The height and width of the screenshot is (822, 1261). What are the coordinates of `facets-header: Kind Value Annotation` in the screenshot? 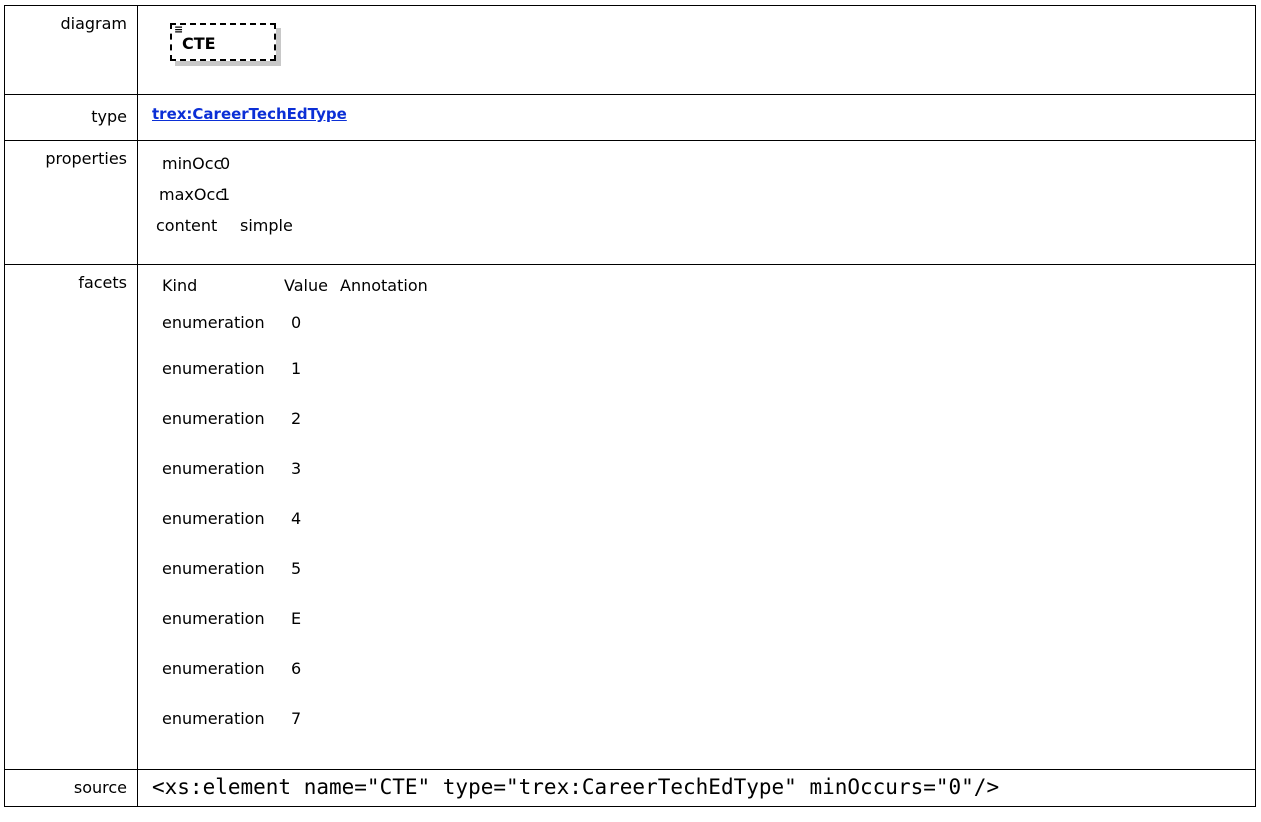 It's located at (703, 285).